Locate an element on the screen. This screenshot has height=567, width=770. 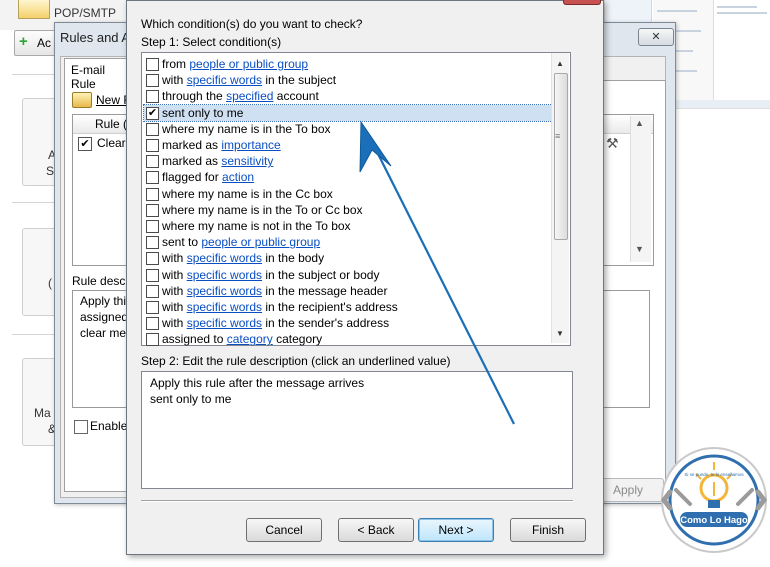
rules-list-scrollbar: ▲ ▼ is located at coordinates (640, 189).